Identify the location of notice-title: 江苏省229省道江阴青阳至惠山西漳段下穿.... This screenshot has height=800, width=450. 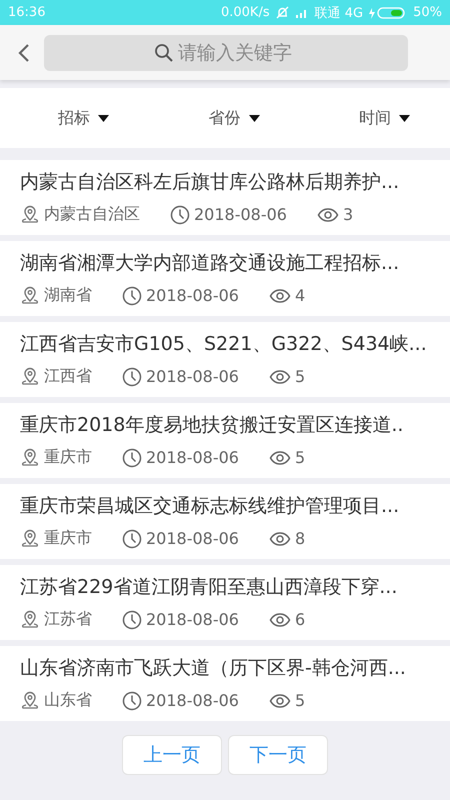
(209, 587).